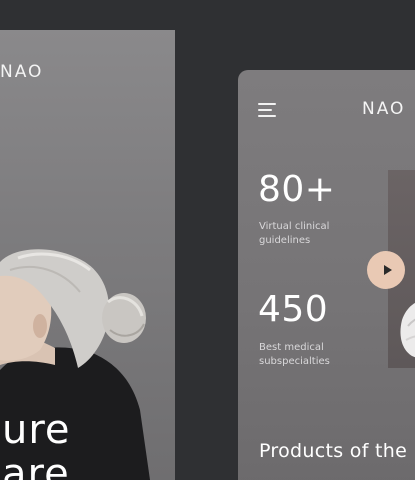 The image size is (415, 480). Describe the element at coordinates (294, 354) in the screenshot. I see `stat-label-subspecialties: Best medical subspecialties` at that location.